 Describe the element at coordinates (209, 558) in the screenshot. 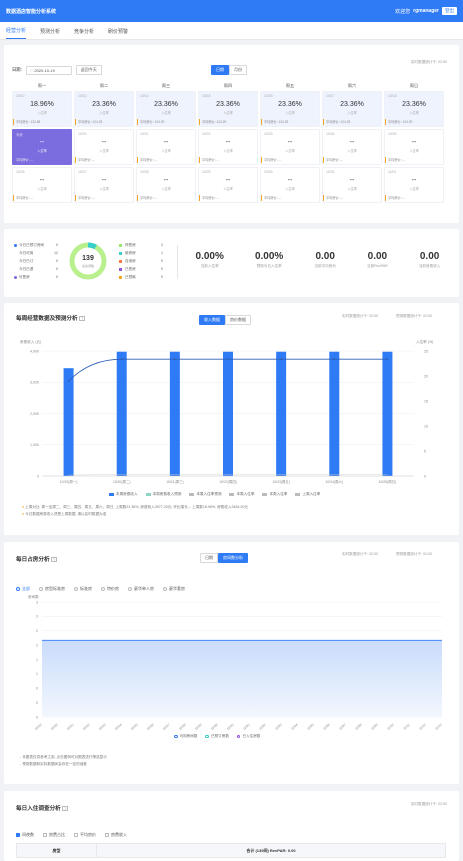

I see `daily-tab-date: 日期` at that location.